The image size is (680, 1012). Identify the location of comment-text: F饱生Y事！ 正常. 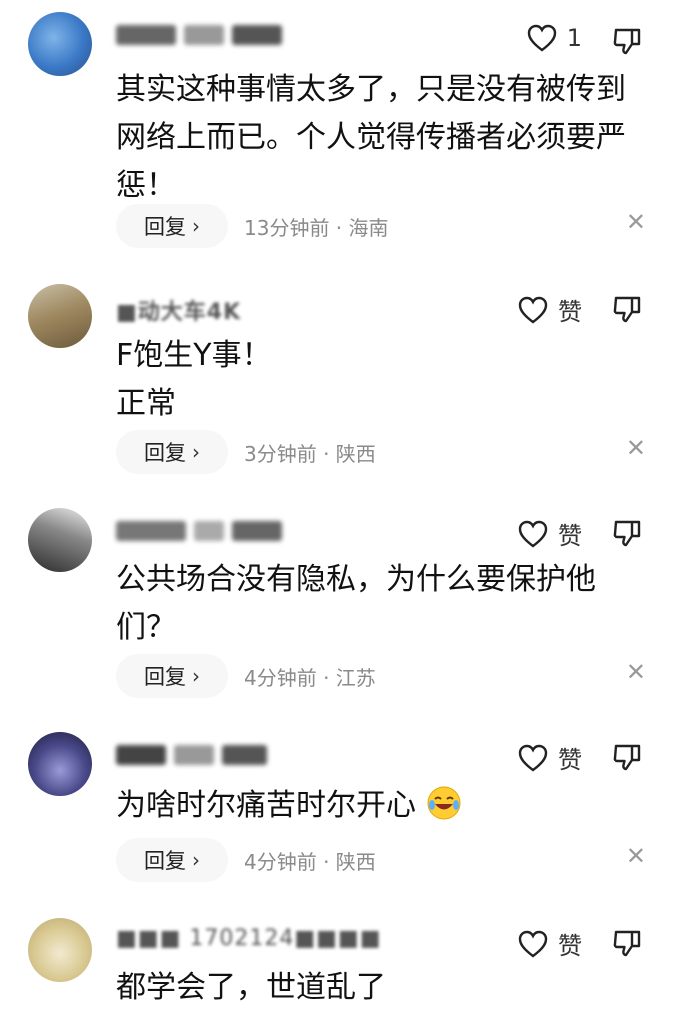
(194, 379).